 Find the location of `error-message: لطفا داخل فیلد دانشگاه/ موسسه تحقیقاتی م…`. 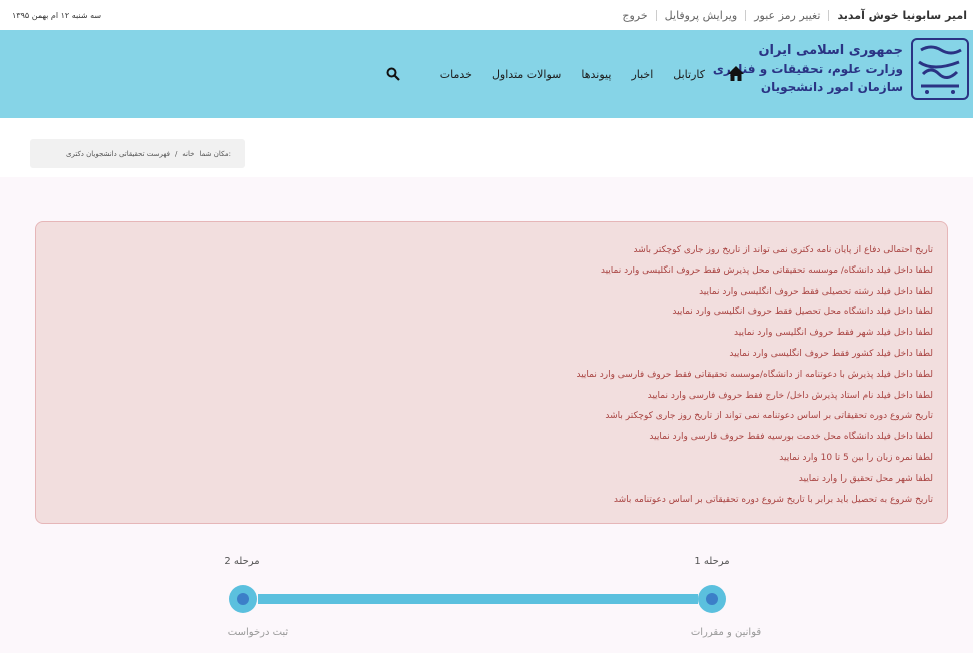

error-message: لطفا داخل فیلد دانشگاه/ موسسه تحقیقاتی م… is located at coordinates (766, 270).